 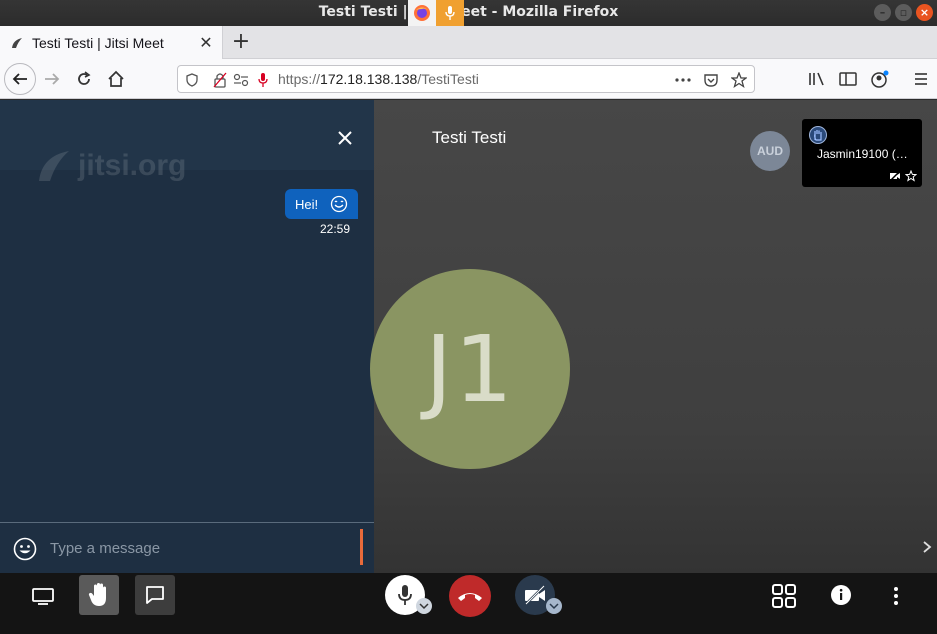 I want to click on back-button, so click(x=20, y=79).